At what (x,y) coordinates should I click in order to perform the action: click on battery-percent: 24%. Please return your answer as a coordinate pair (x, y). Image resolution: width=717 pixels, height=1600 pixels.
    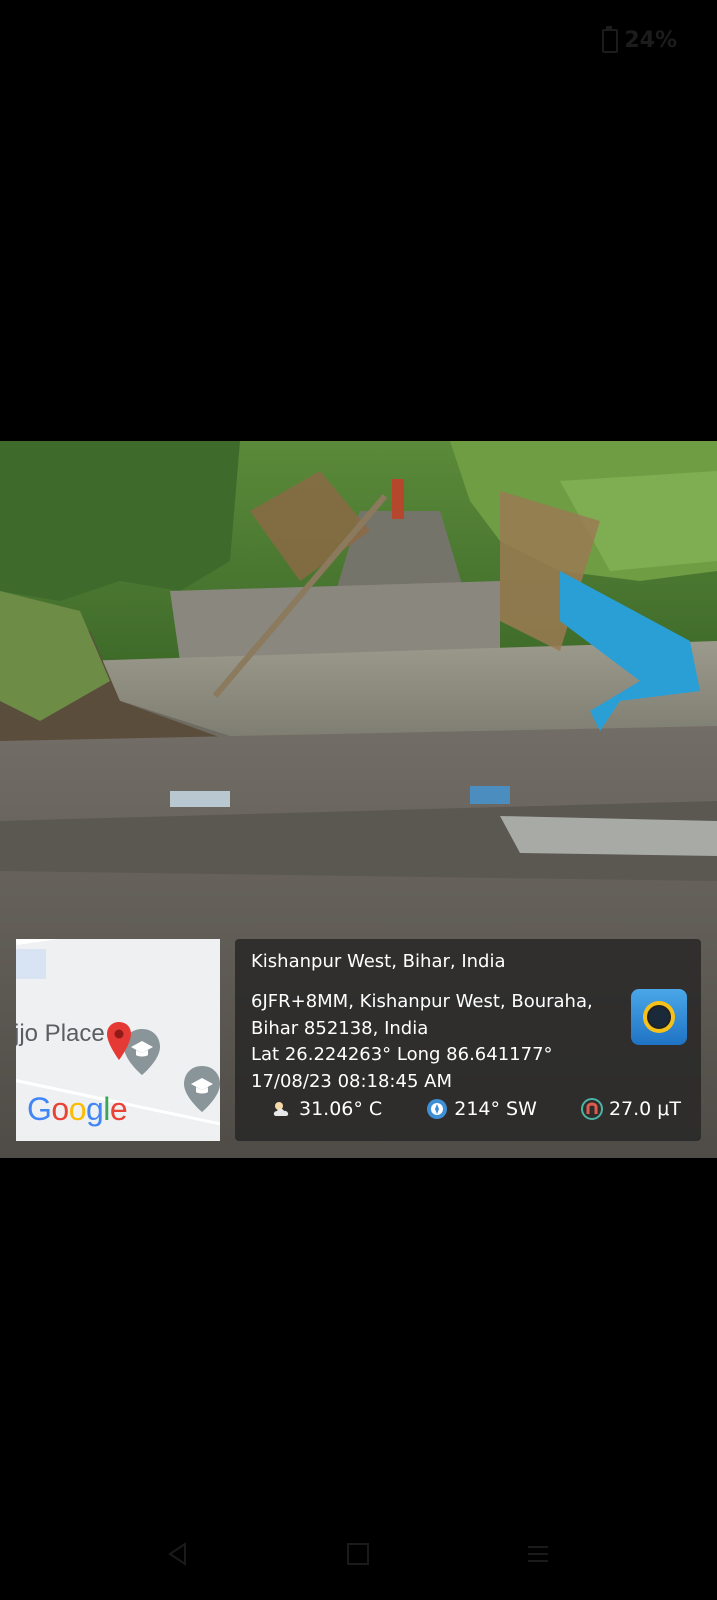
    Looking at the image, I should click on (650, 40).